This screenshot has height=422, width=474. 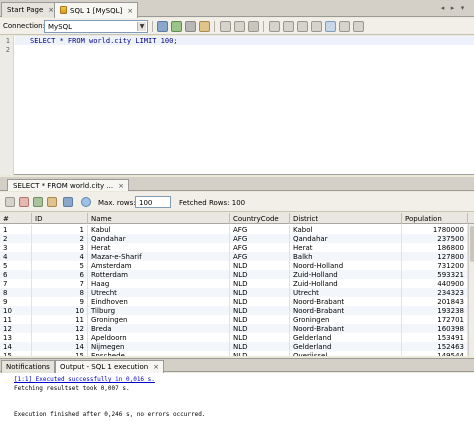 What do you see at coordinates (60, 229) in the screenshot?
I see `cell-id: 1` at bounding box center [60, 229].